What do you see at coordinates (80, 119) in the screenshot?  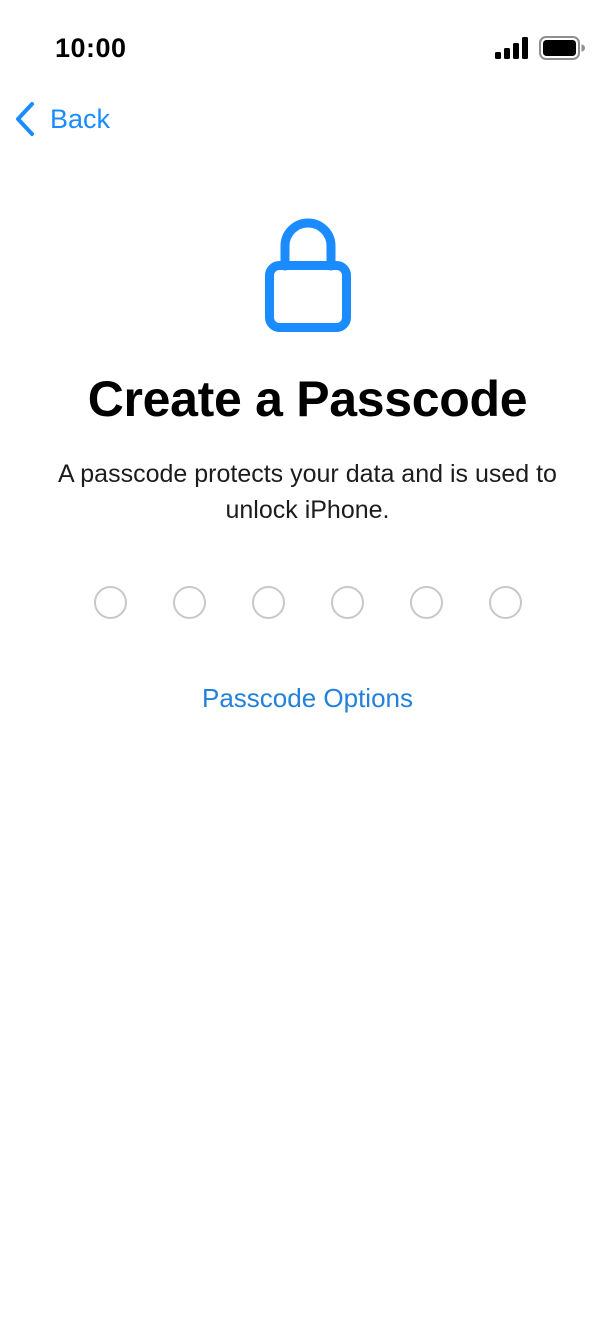 I see `back-label: Back` at bounding box center [80, 119].